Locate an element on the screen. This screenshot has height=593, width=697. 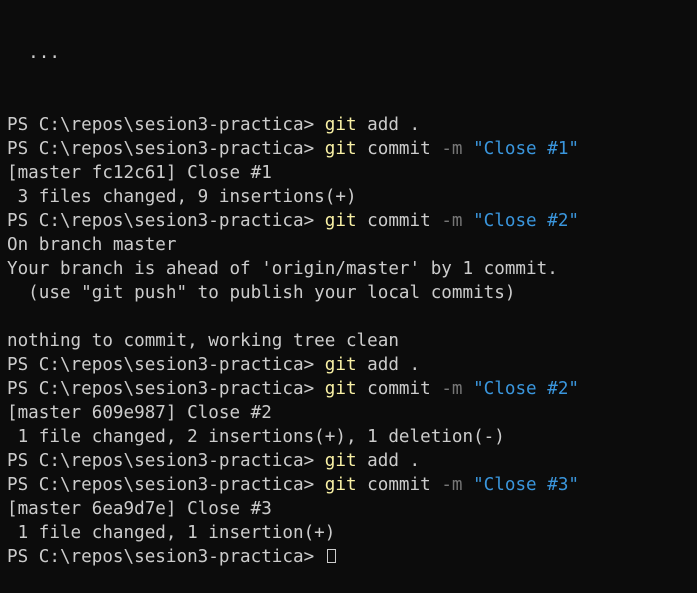
command-message: "Close #3" is located at coordinates (526, 485).